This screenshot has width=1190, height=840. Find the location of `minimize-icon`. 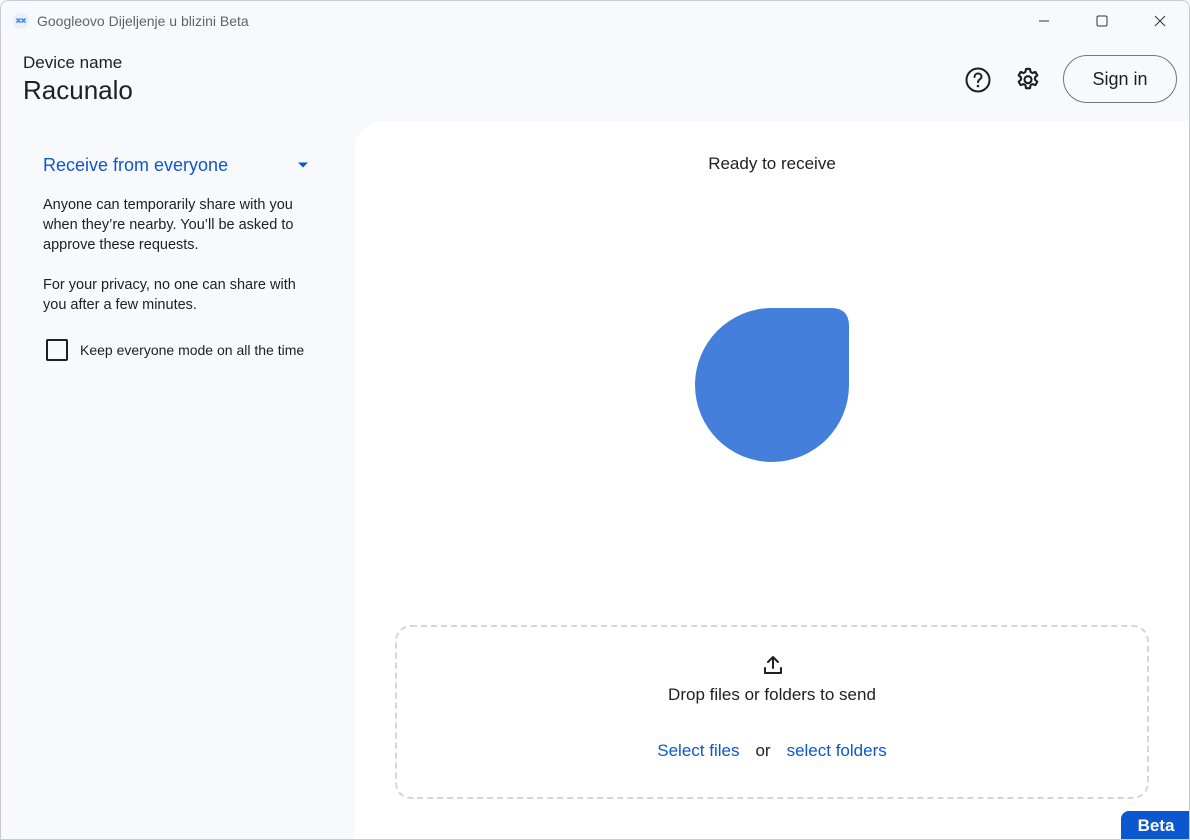

minimize-icon is located at coordinates (1044, 21).